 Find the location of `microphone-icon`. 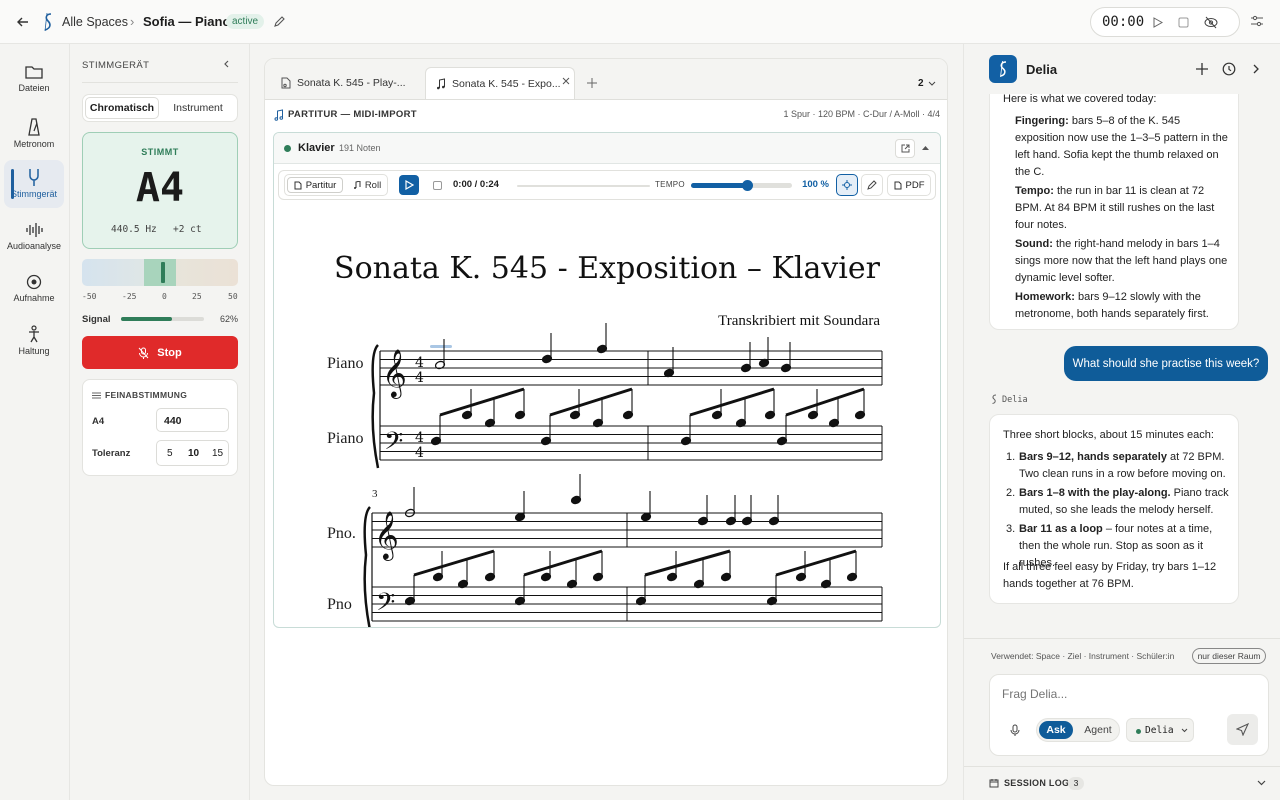

microphone-icon is located at coordinates (1015, 730).